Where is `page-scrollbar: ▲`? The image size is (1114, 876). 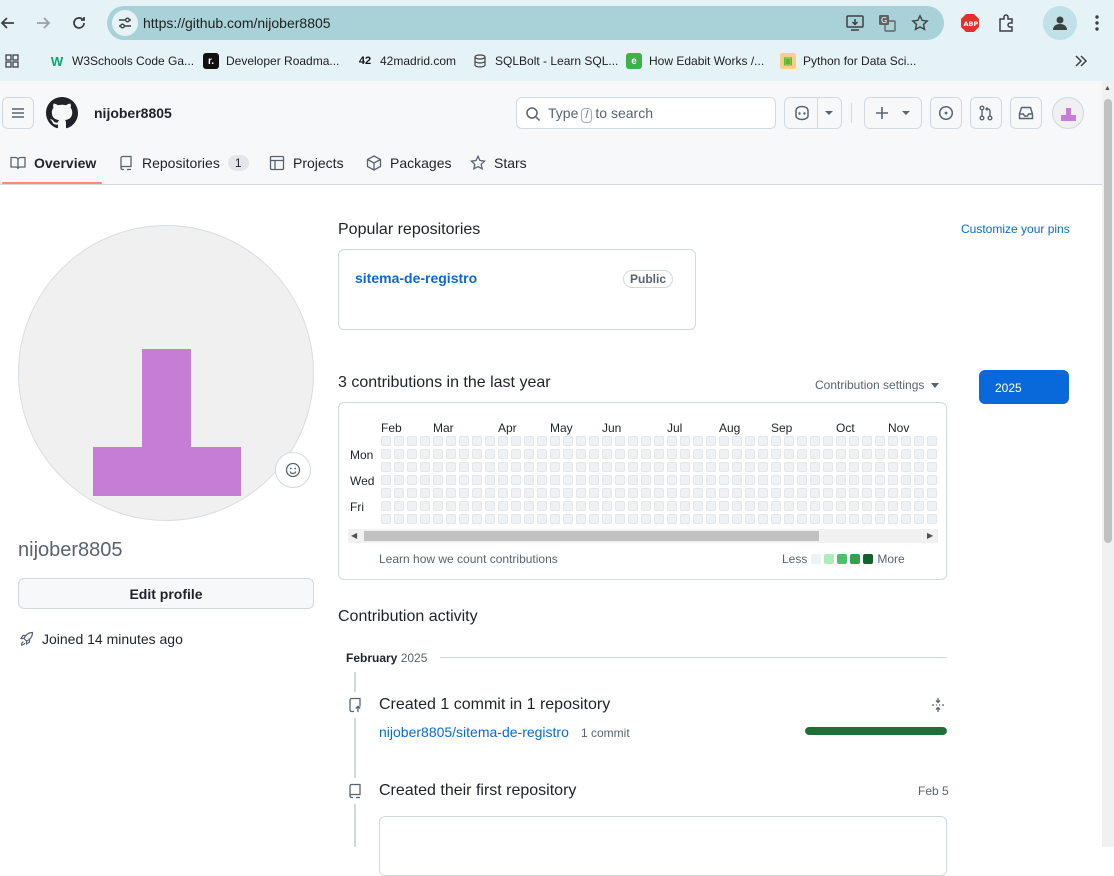 page-scrollbar: ▲ is located at coordinates (1108, 464).